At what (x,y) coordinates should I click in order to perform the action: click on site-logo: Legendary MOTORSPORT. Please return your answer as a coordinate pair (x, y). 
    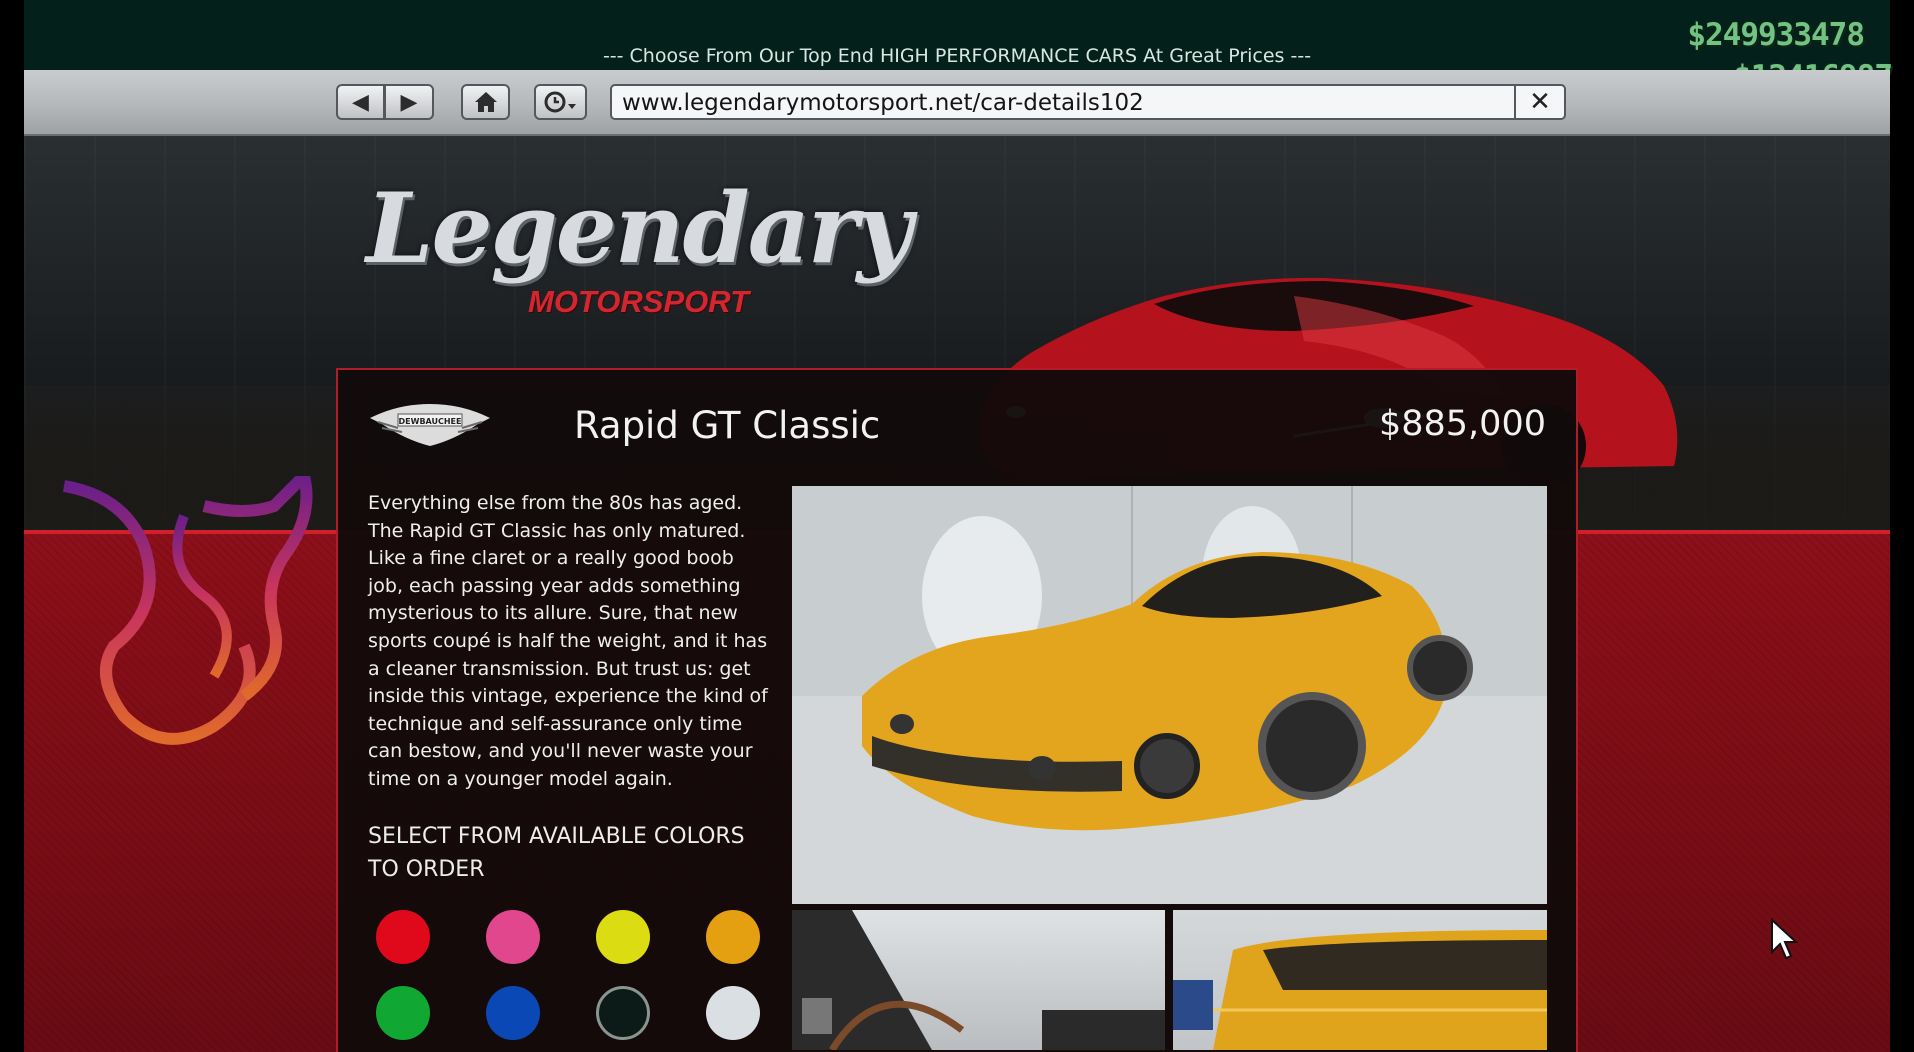
    Looking at the image, I should click on (639, 245).